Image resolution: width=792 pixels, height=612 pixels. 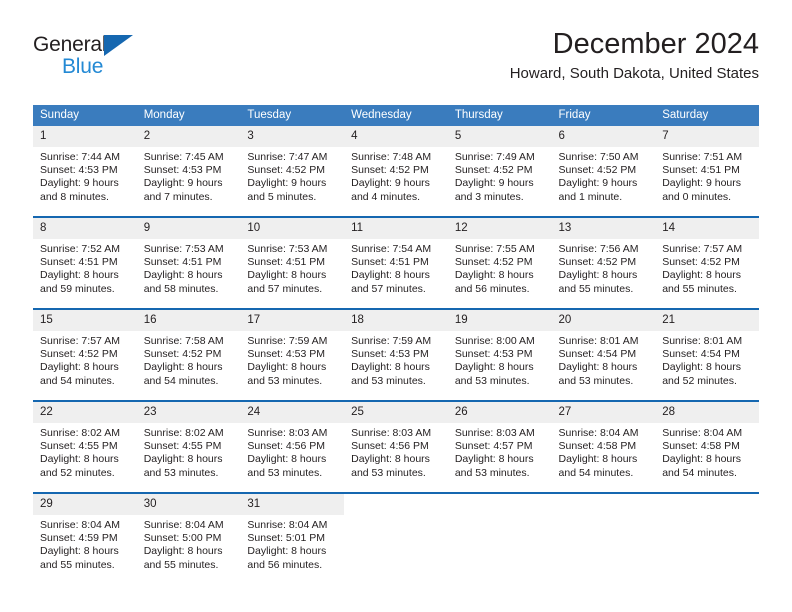 What do you see at coordinates (385, 196) in the screenshot?
I see `day-daylight2-text: and 4 minutes.` at bounding box center [385, 196].